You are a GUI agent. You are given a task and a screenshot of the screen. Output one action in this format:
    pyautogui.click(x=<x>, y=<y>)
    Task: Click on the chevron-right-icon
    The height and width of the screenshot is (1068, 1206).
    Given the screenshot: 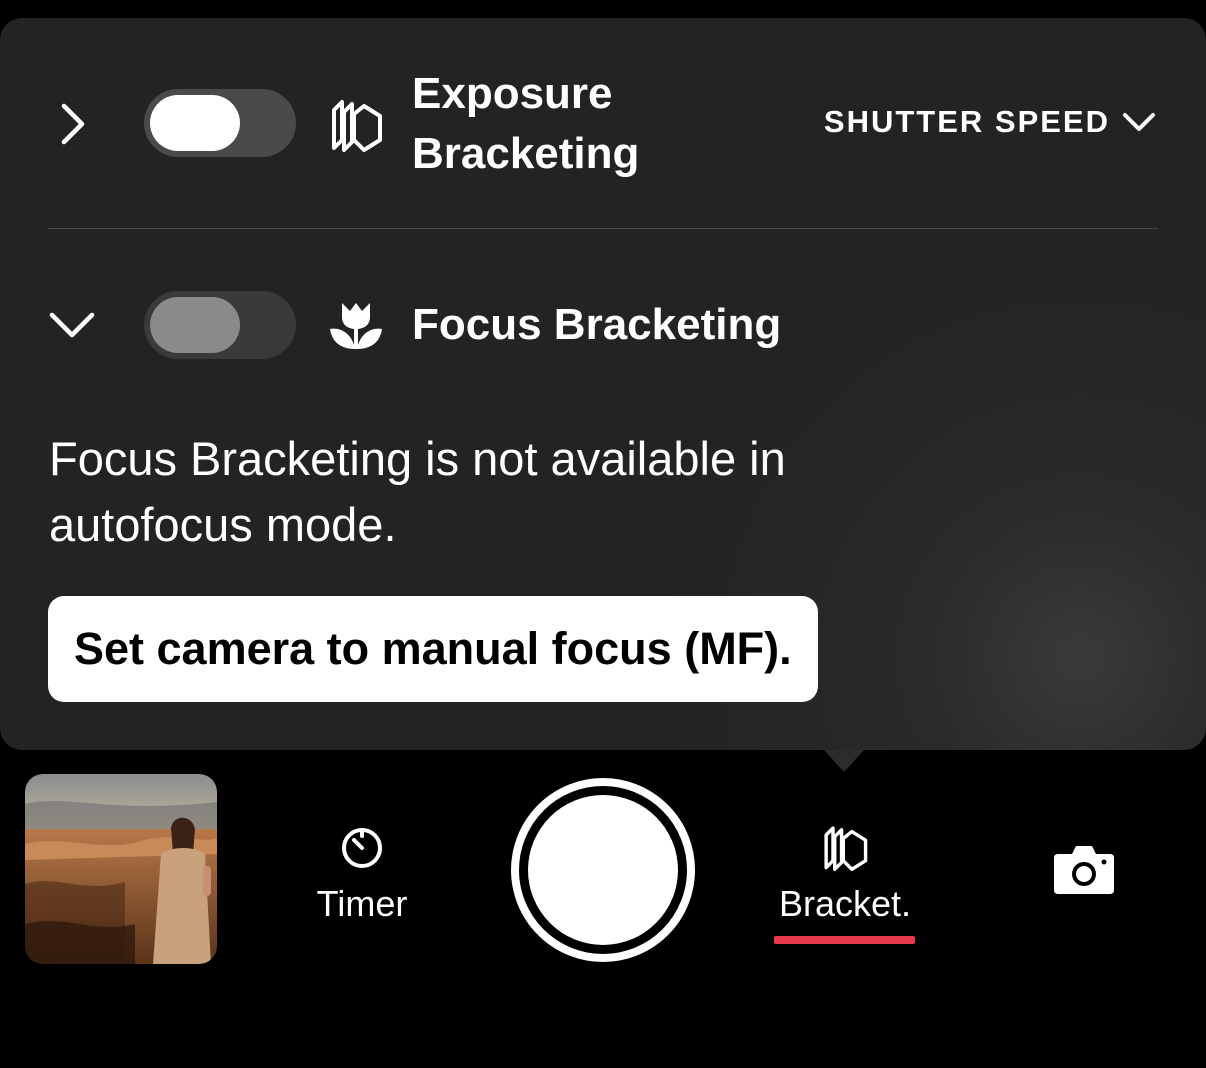 What is the action you would take?
    pyautogui.click(x=72, y=124)
    